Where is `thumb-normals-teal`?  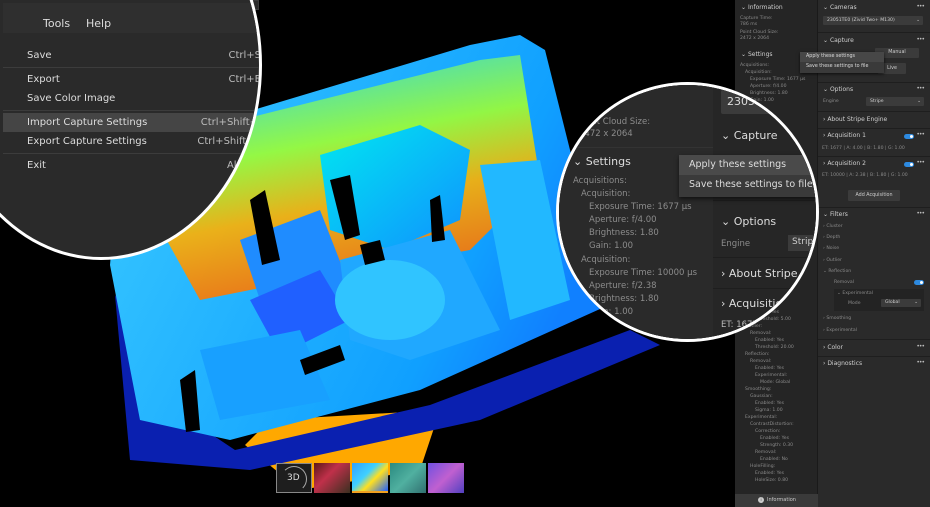 thumb-normals-teal is located at coordinates (408, 478).